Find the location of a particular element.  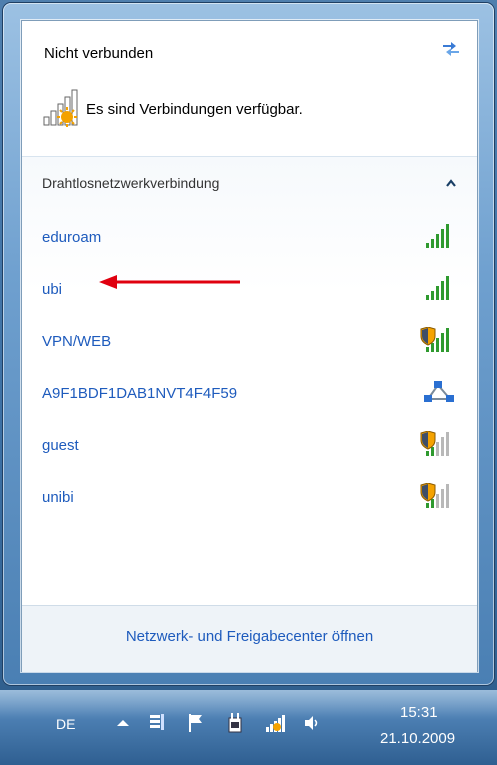

availability-message: Es sind Verbindungen verfügbar. is located at coordinates (194, 109).